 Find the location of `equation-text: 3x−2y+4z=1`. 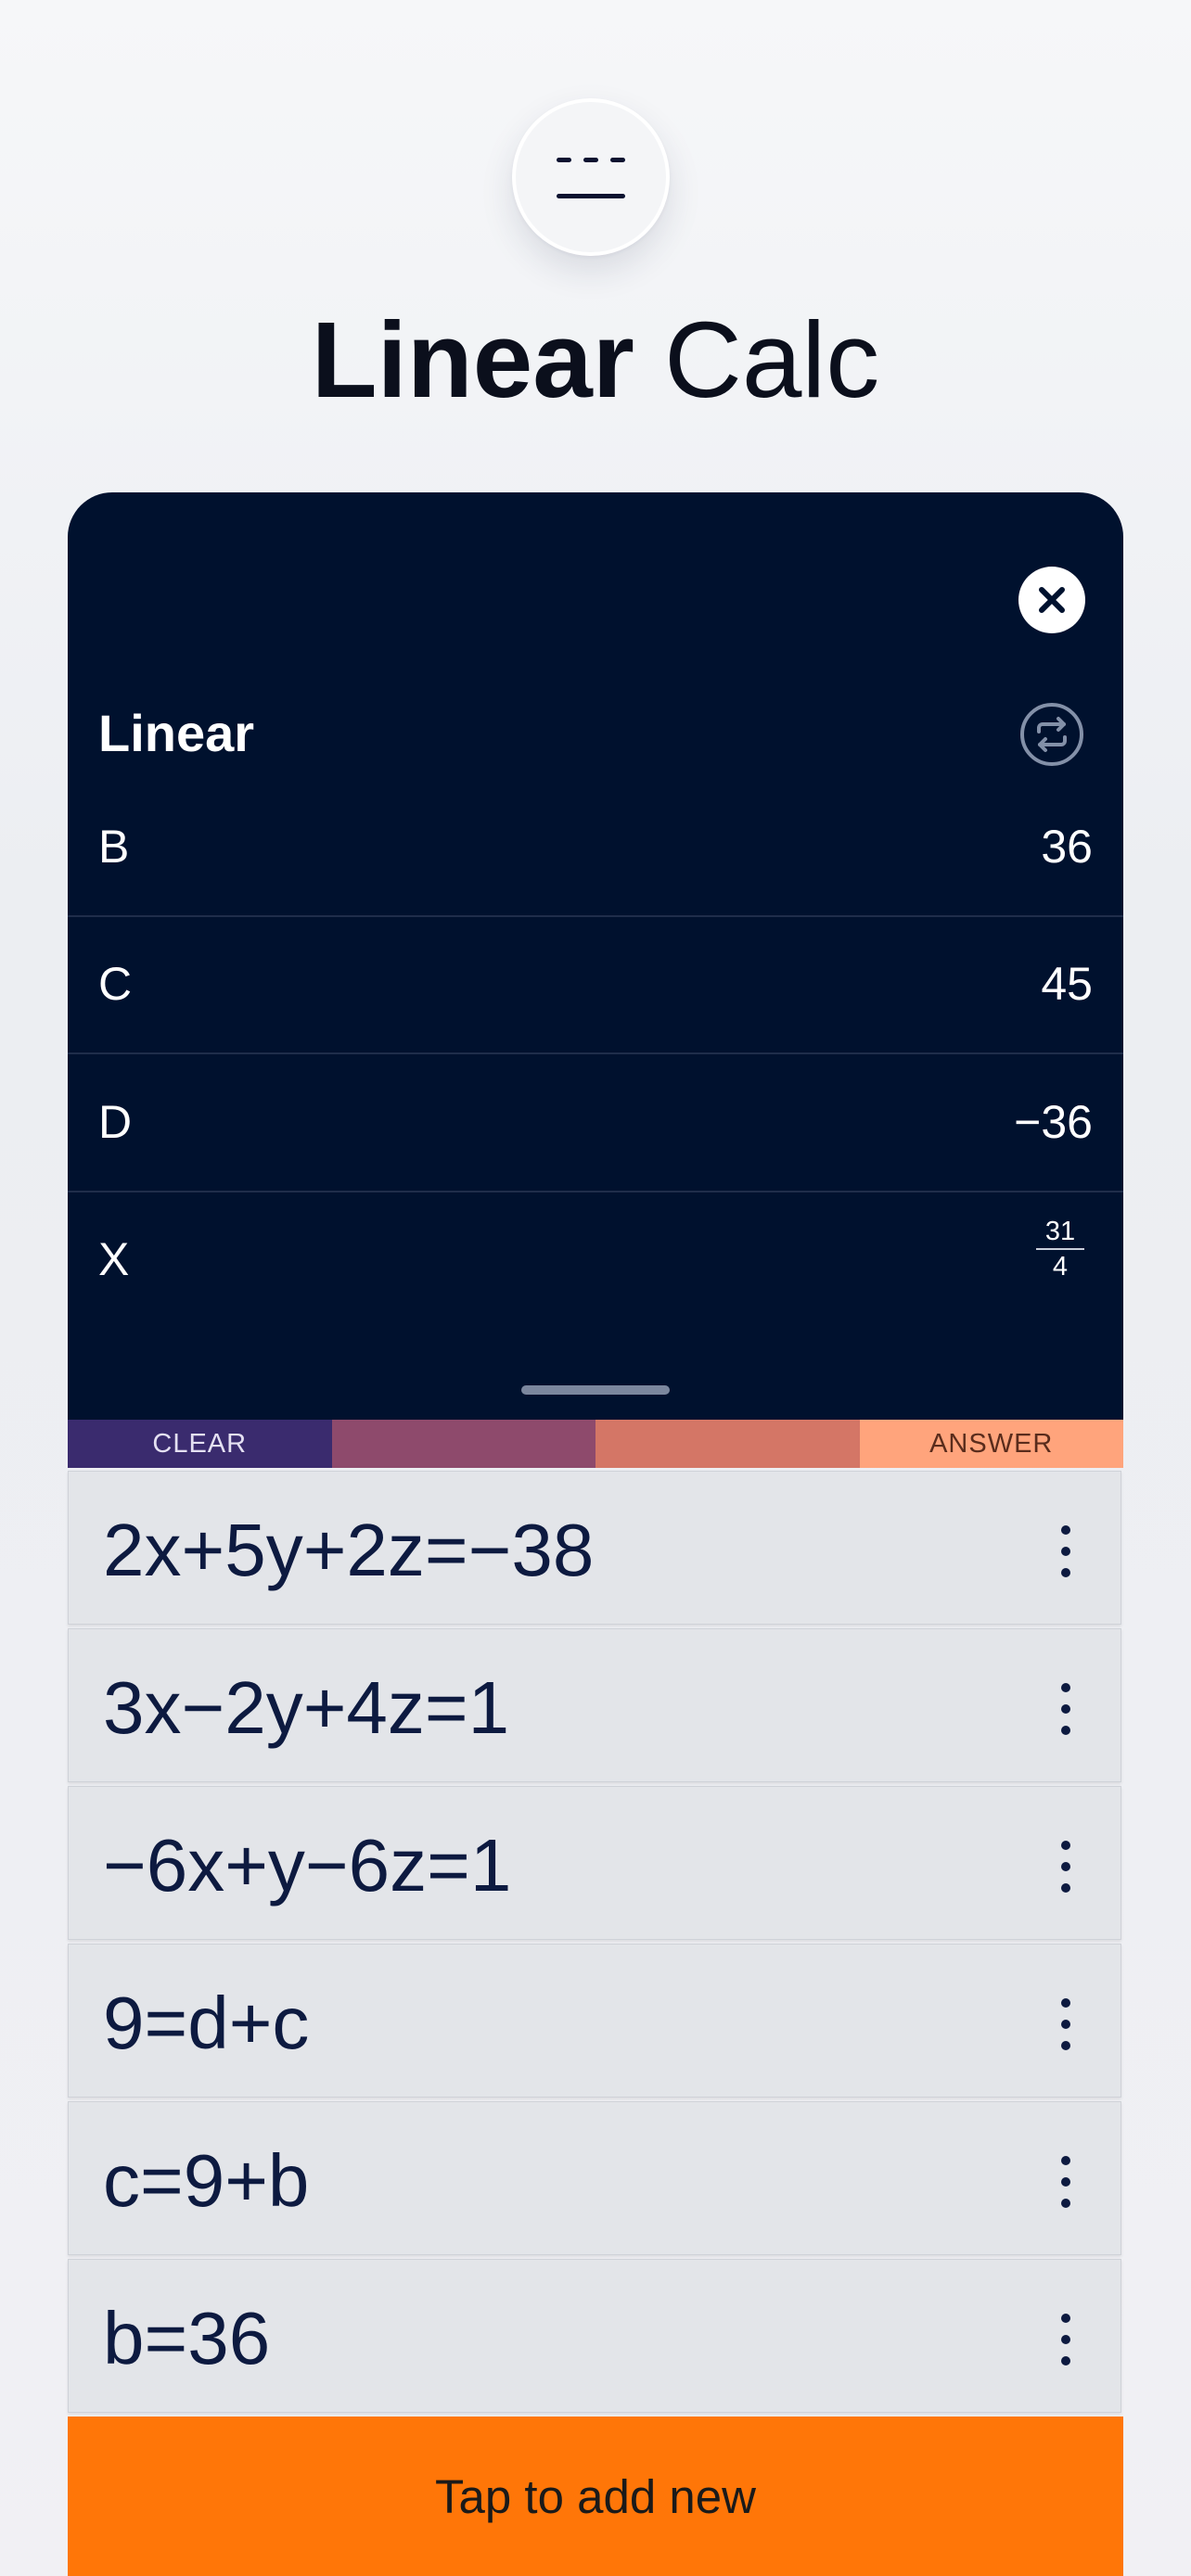

equation-text: 3x−2y+4z=1 is located at coordinates (306, 1707).